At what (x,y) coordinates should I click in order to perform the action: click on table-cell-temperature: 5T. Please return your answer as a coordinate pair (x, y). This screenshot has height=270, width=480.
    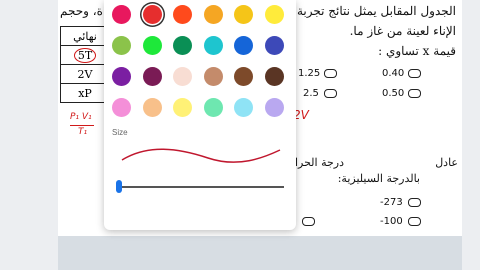
    Looking at the image, I should click on (85, 55).